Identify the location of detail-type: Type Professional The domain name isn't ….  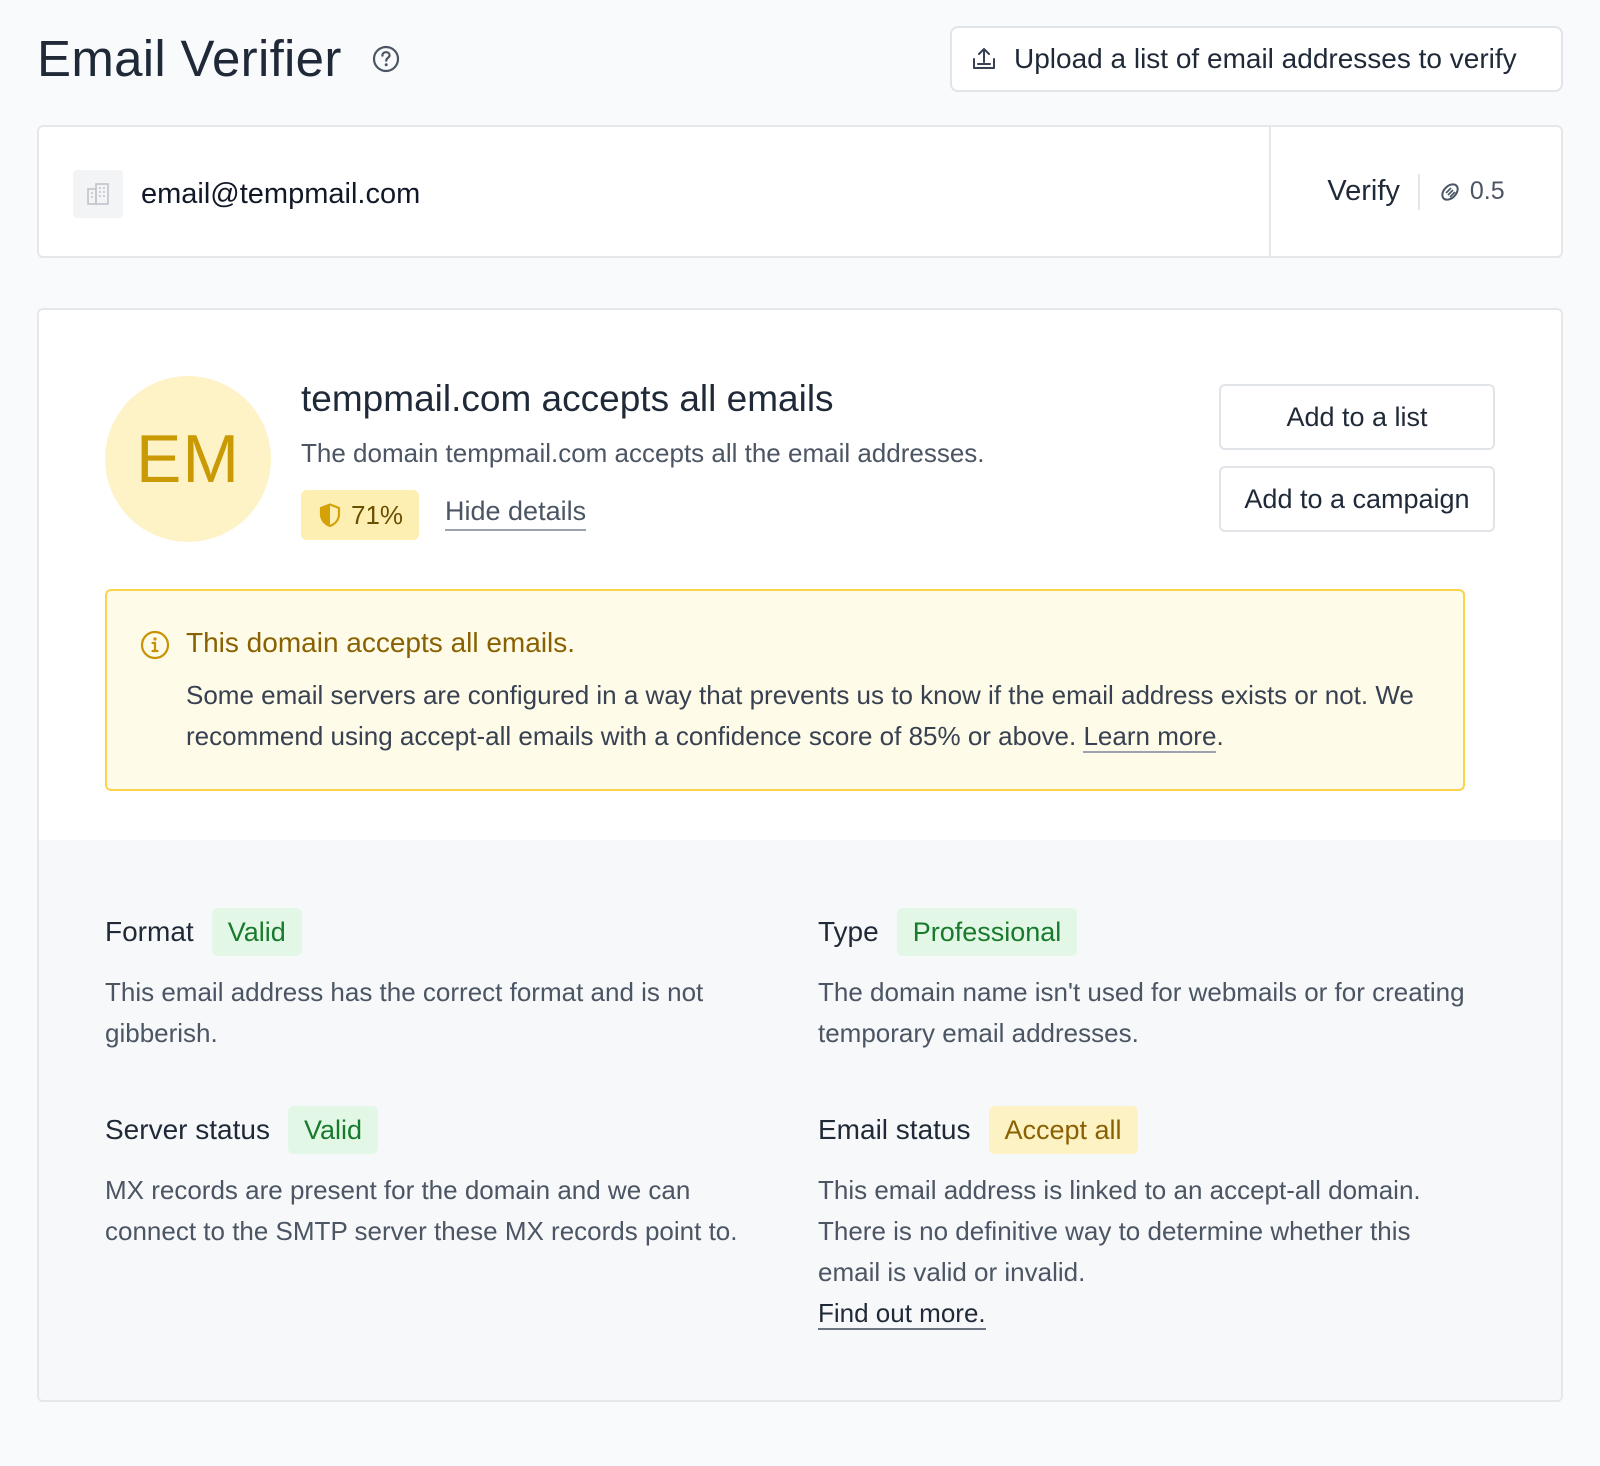
(1143, 981).